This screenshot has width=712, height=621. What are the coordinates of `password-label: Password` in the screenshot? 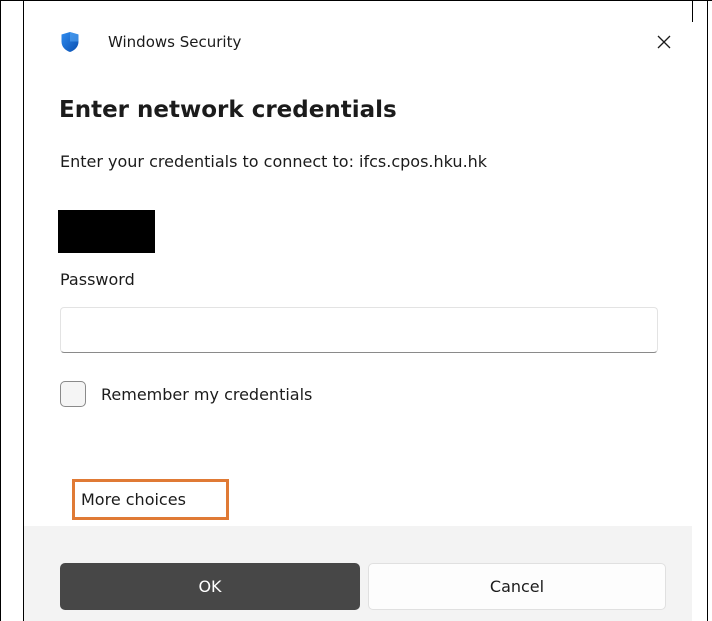 It's located at (97, 279).